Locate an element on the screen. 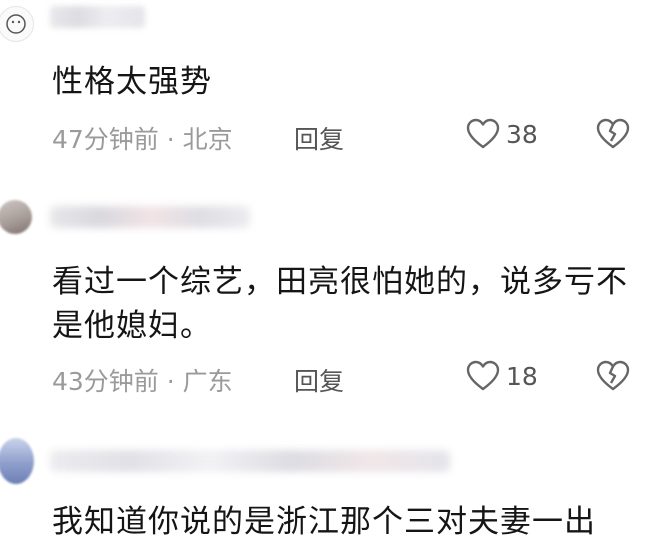  like-button: 18 is located at coordinates (502, 376).